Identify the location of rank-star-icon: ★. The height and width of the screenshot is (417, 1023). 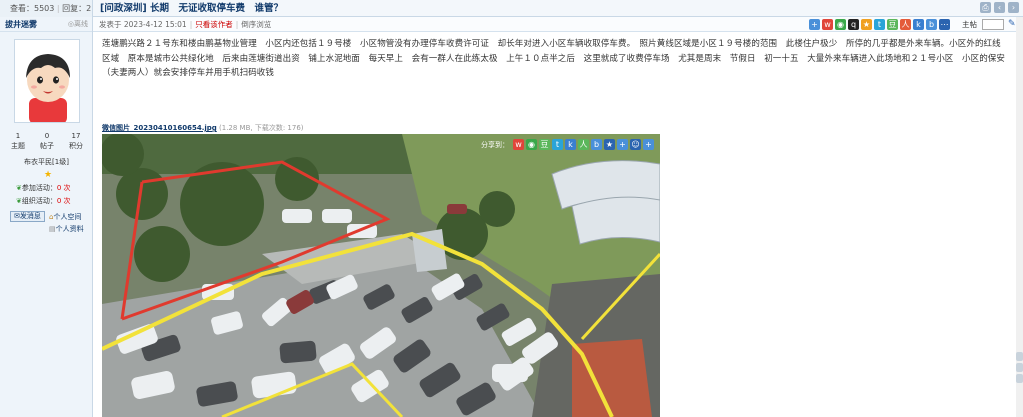
(48, 175).